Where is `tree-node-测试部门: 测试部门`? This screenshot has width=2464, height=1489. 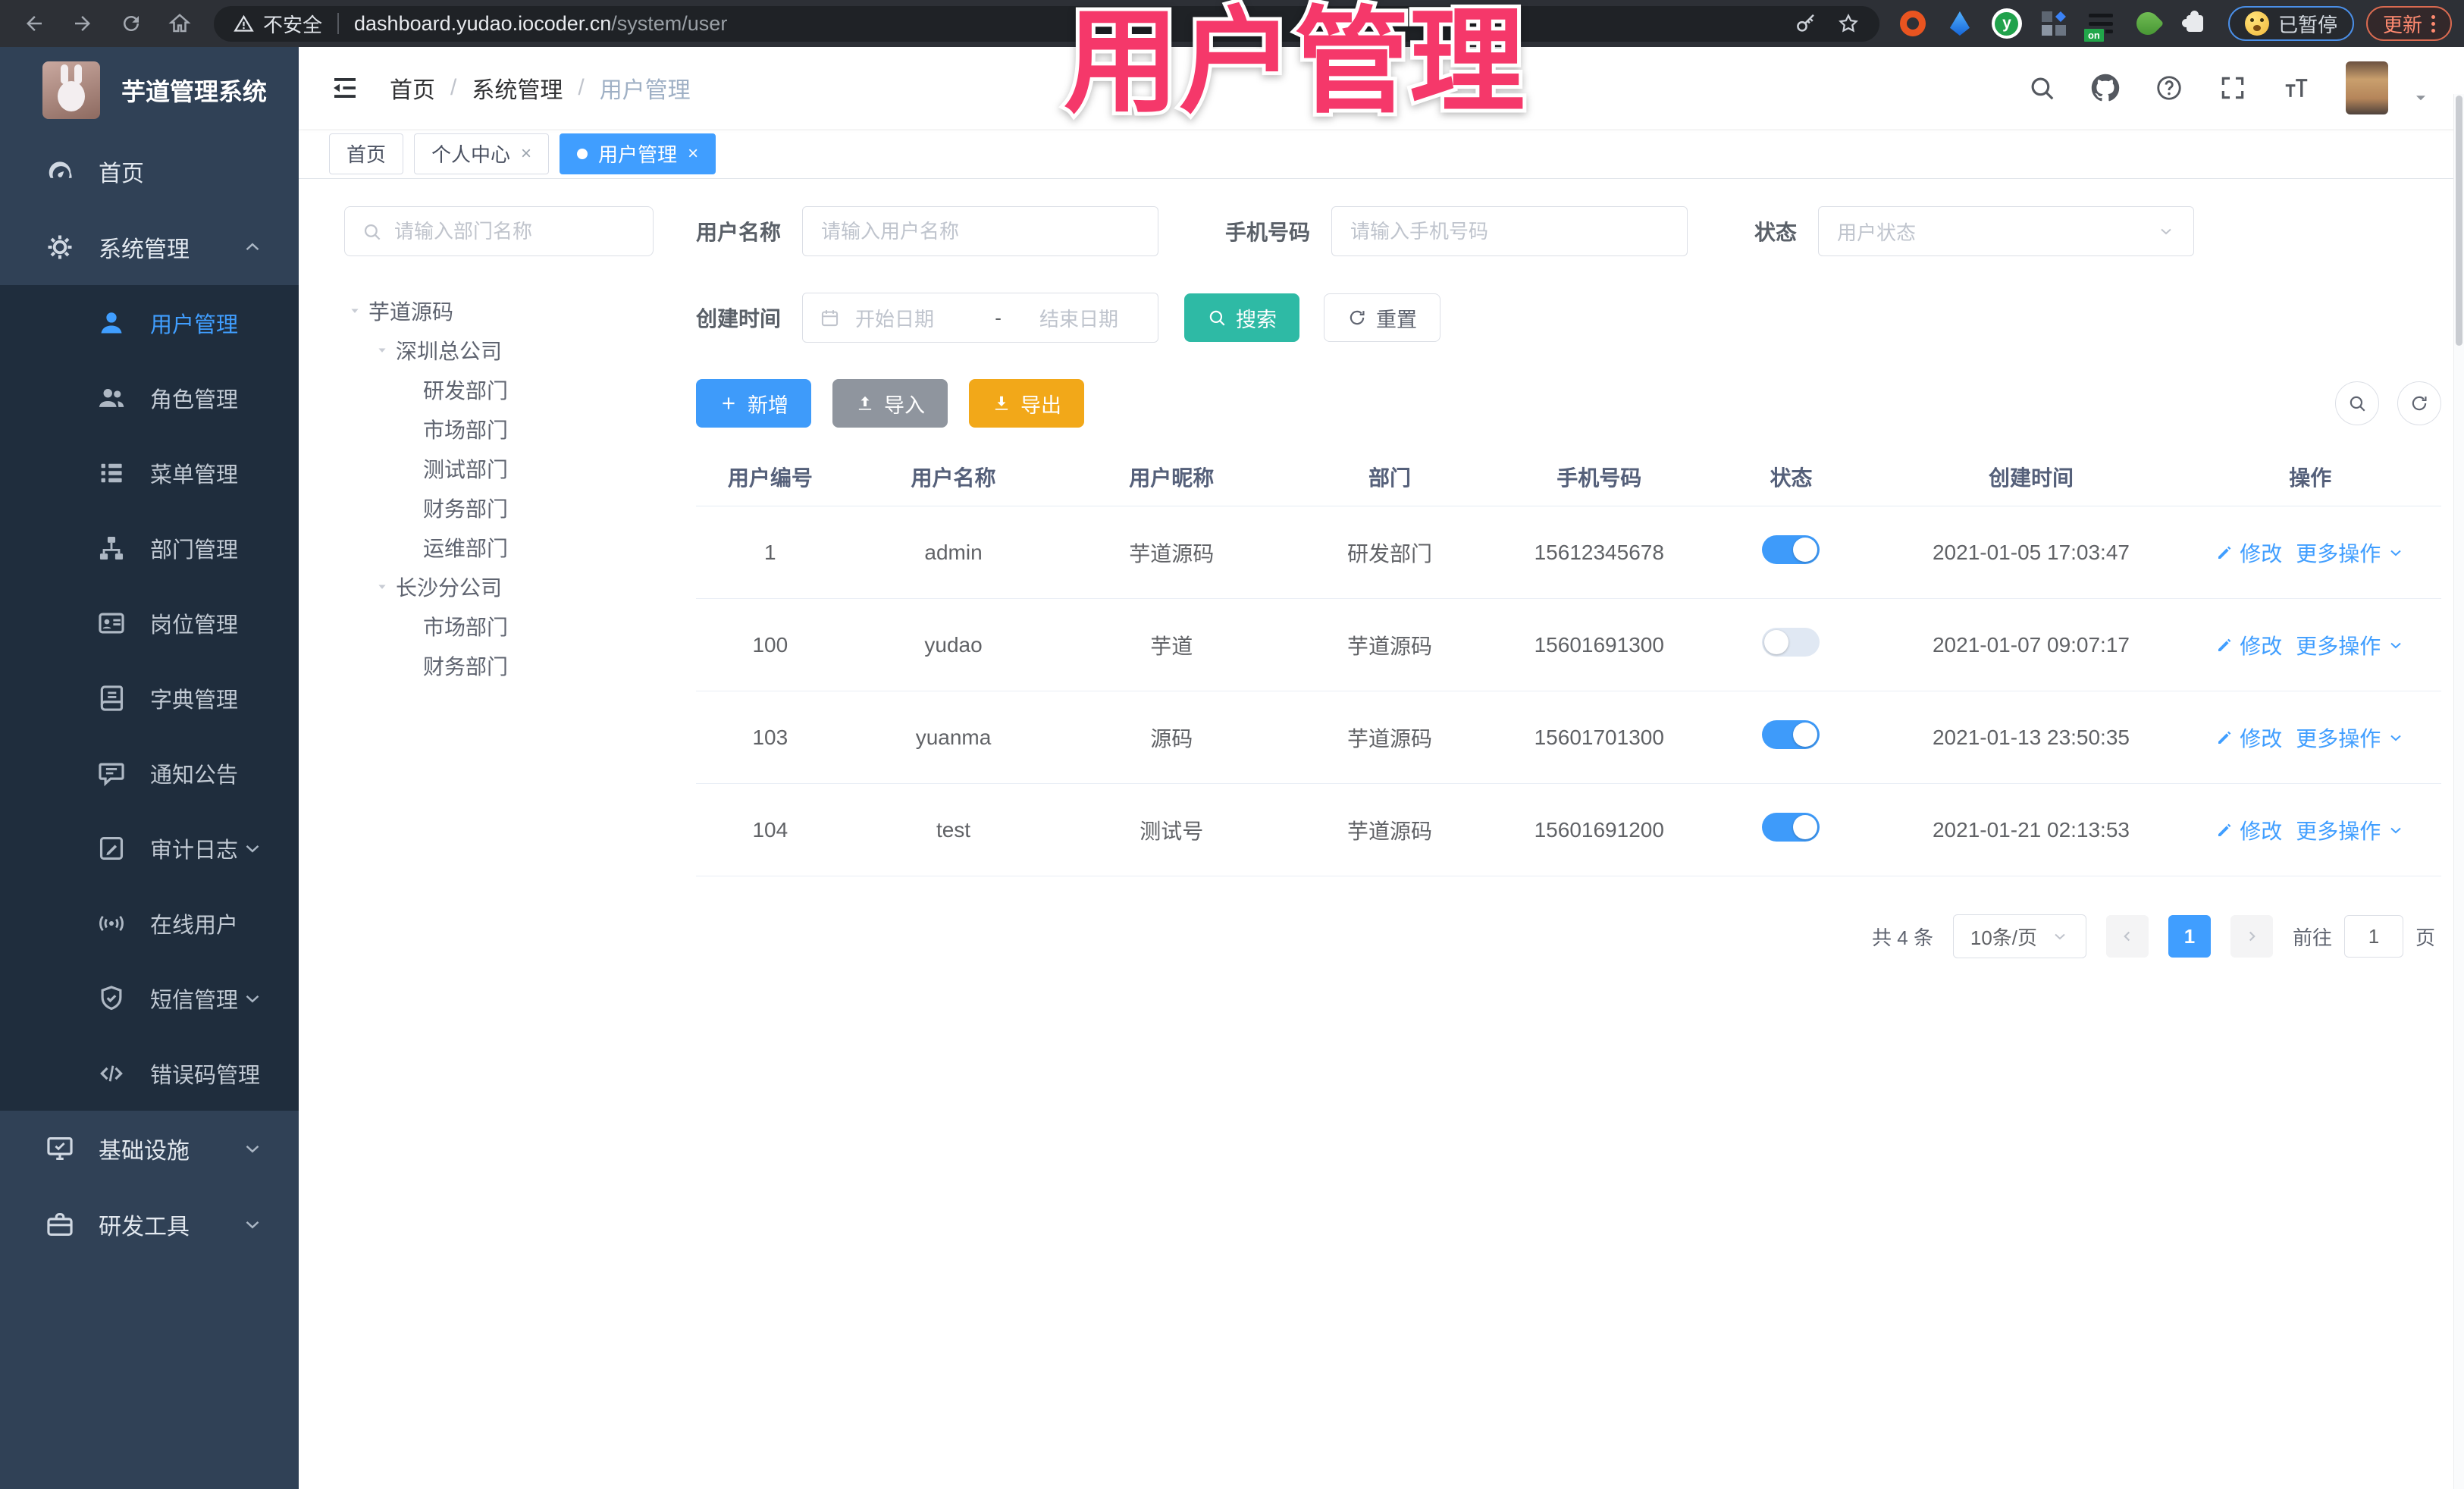 tree-node-测试部门: 测试部门 is located at coordinates (499, 469).